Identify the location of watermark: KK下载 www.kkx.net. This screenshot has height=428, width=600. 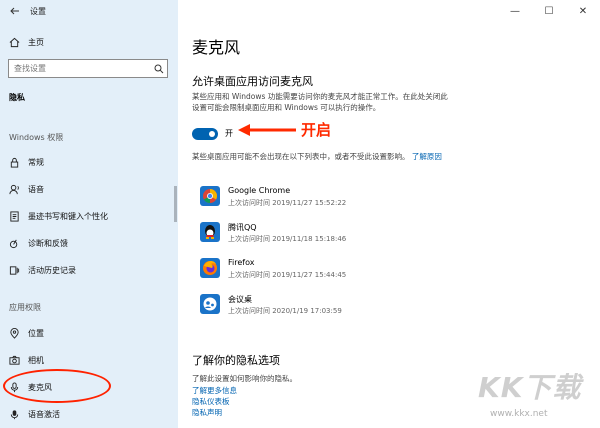
(538, 394).